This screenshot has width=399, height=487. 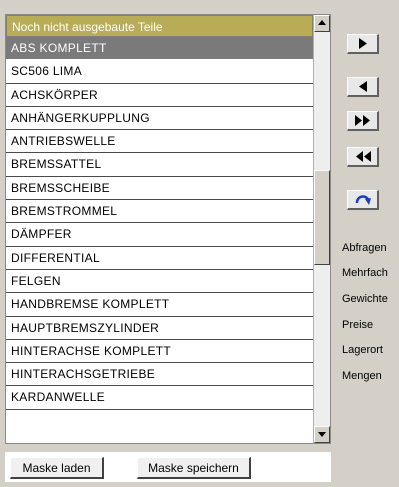 I want to click on move-all-right-button, so click(x=363, y=121).